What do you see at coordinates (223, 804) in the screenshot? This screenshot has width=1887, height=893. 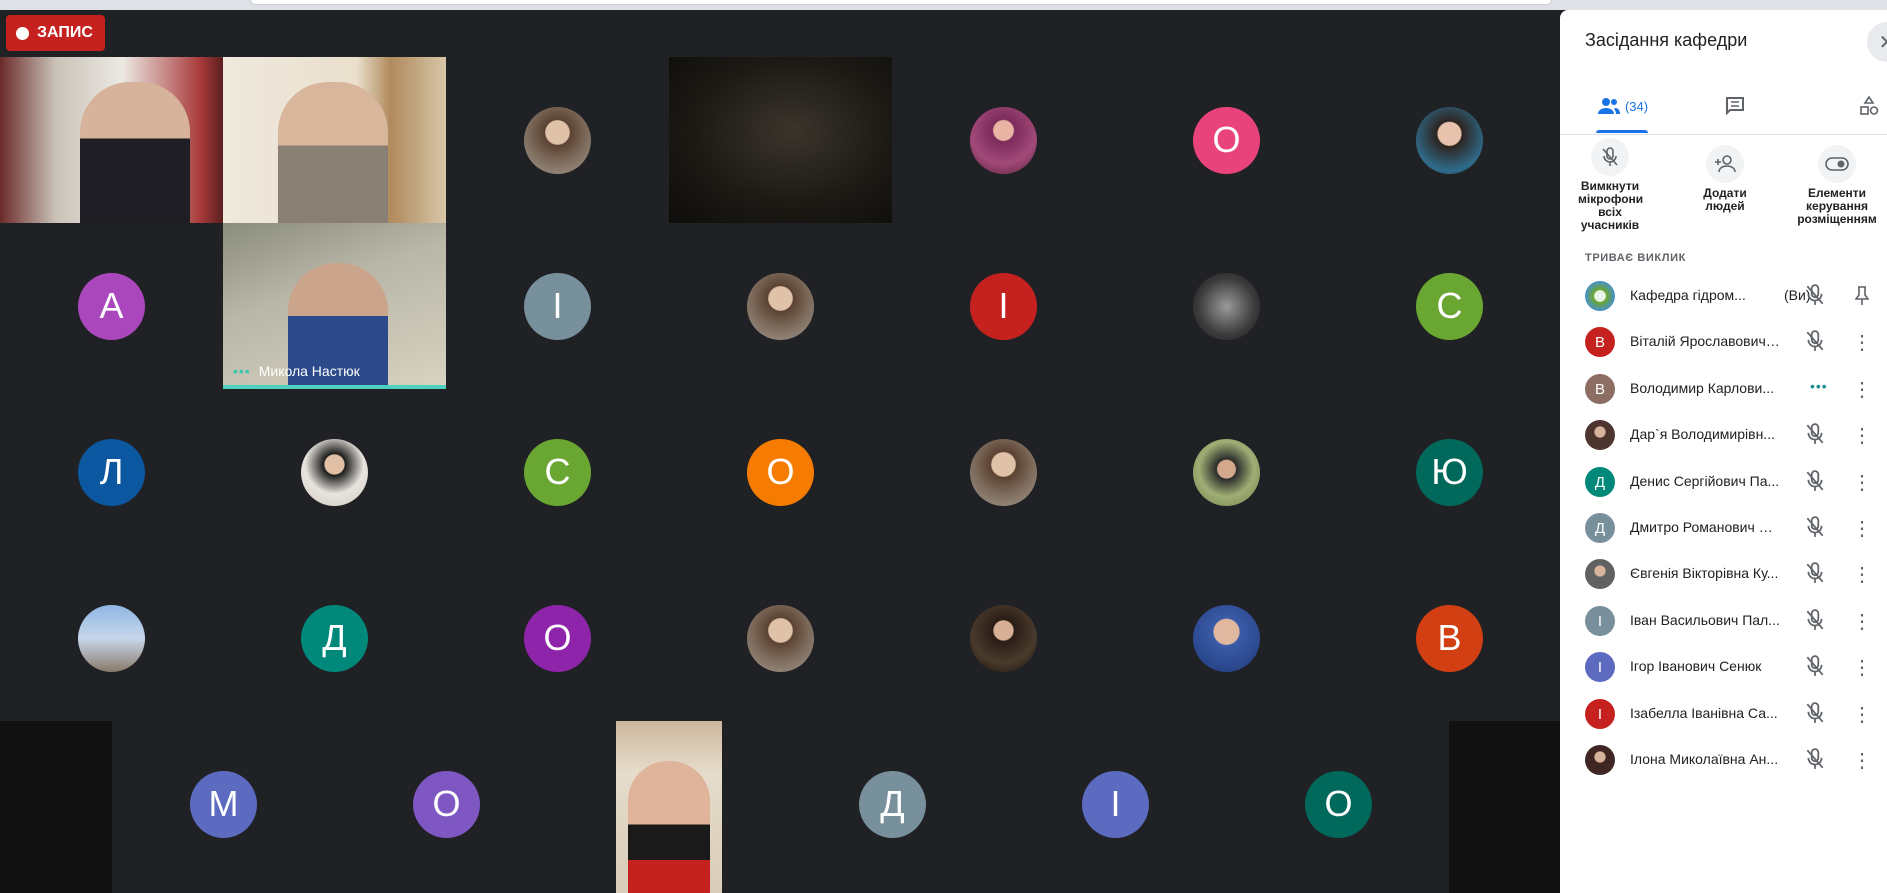 I see `participant-tile: М` at bounding box center [223, 804].